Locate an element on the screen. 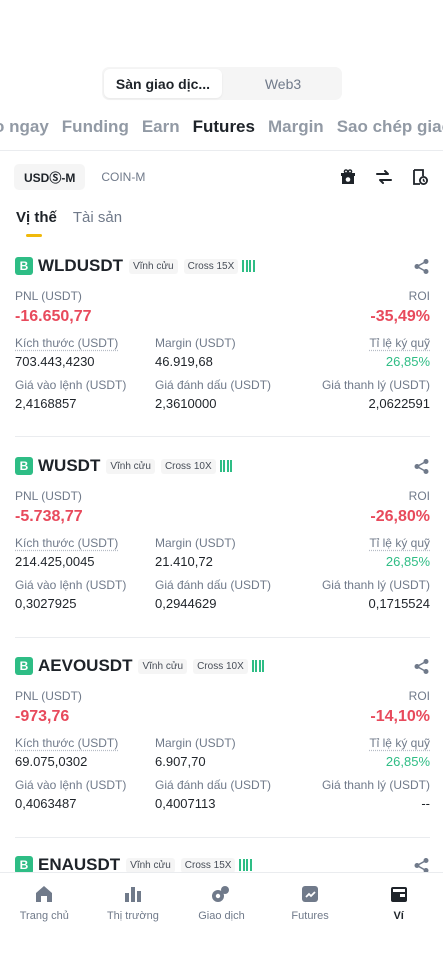  roi-value: -14,10% is located at coordinates (400, 716).